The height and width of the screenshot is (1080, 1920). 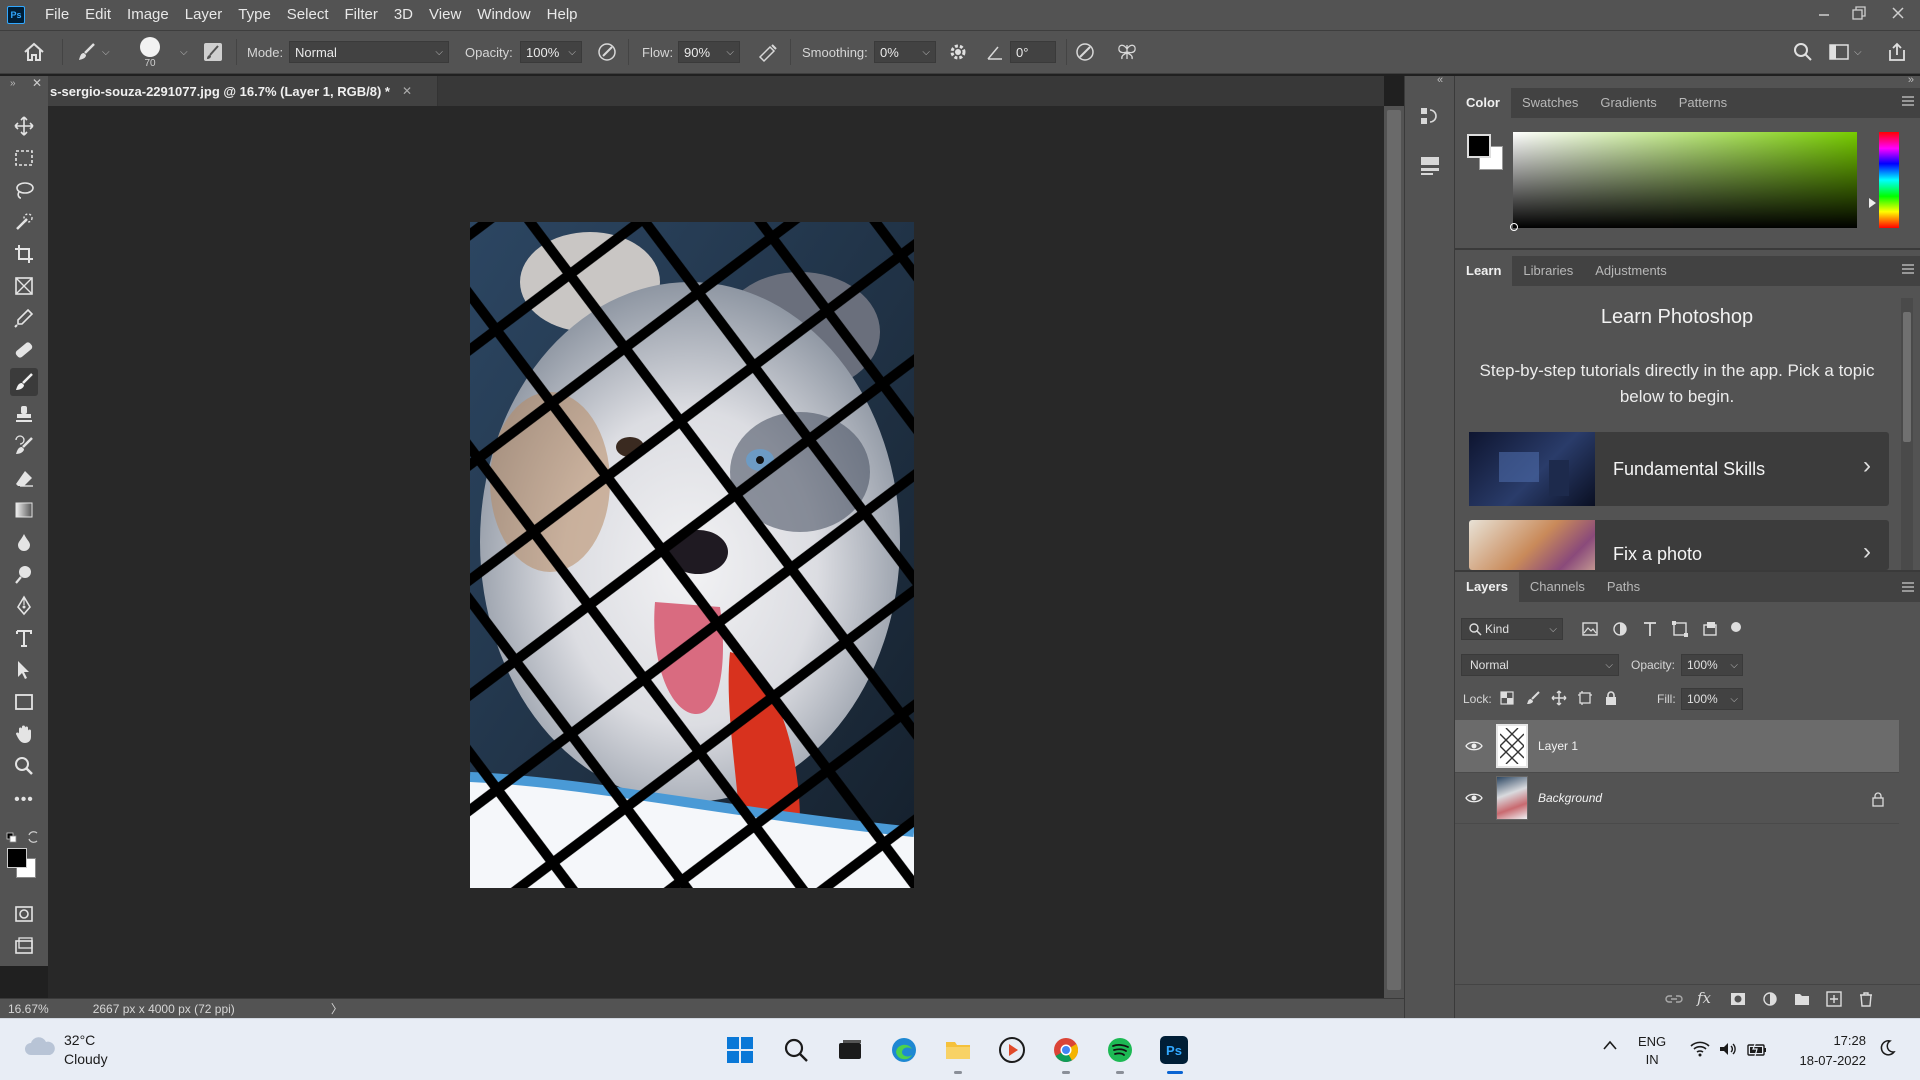 I want to click on menu-window: Window, so click(x=503, y=15).